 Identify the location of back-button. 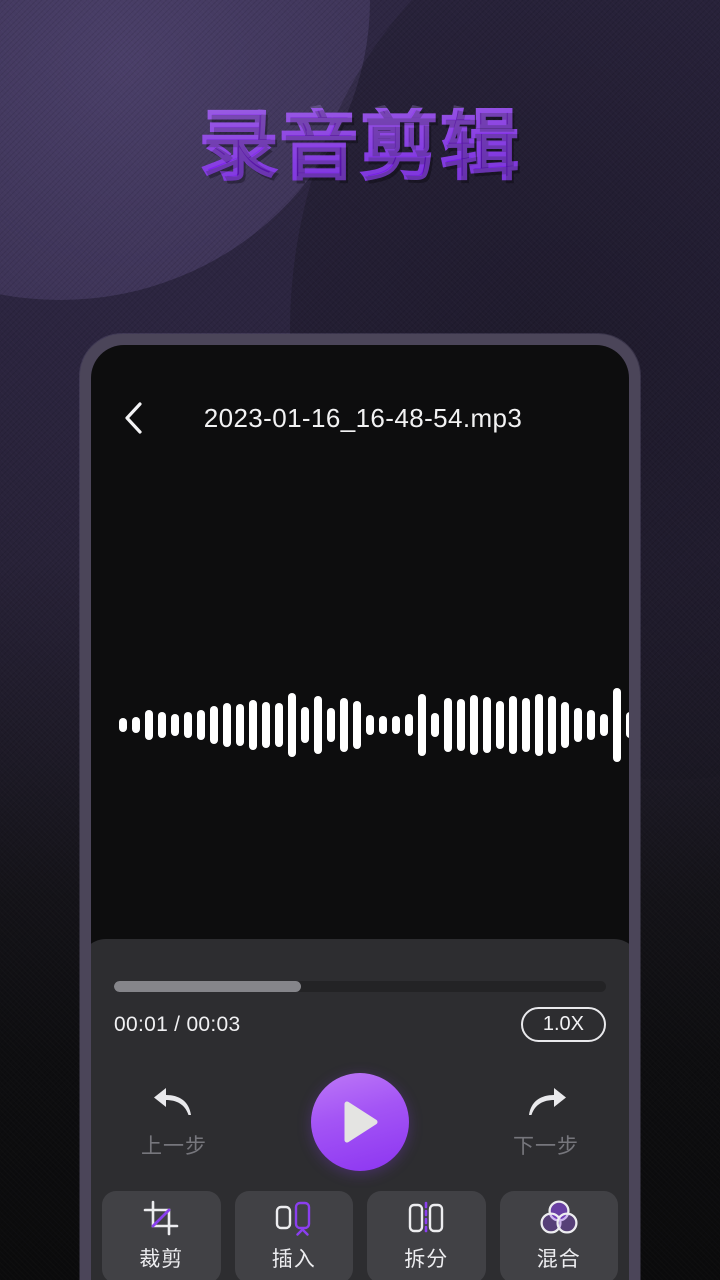
(133, 418).